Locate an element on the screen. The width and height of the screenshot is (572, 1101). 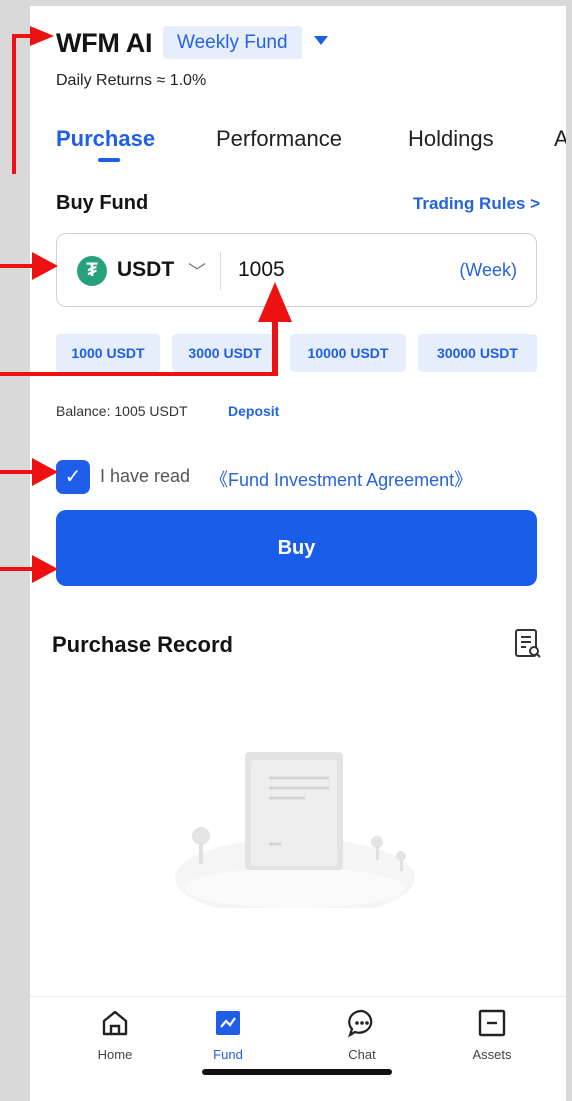
buy-button: Buy is located at coordinates (296, 548).